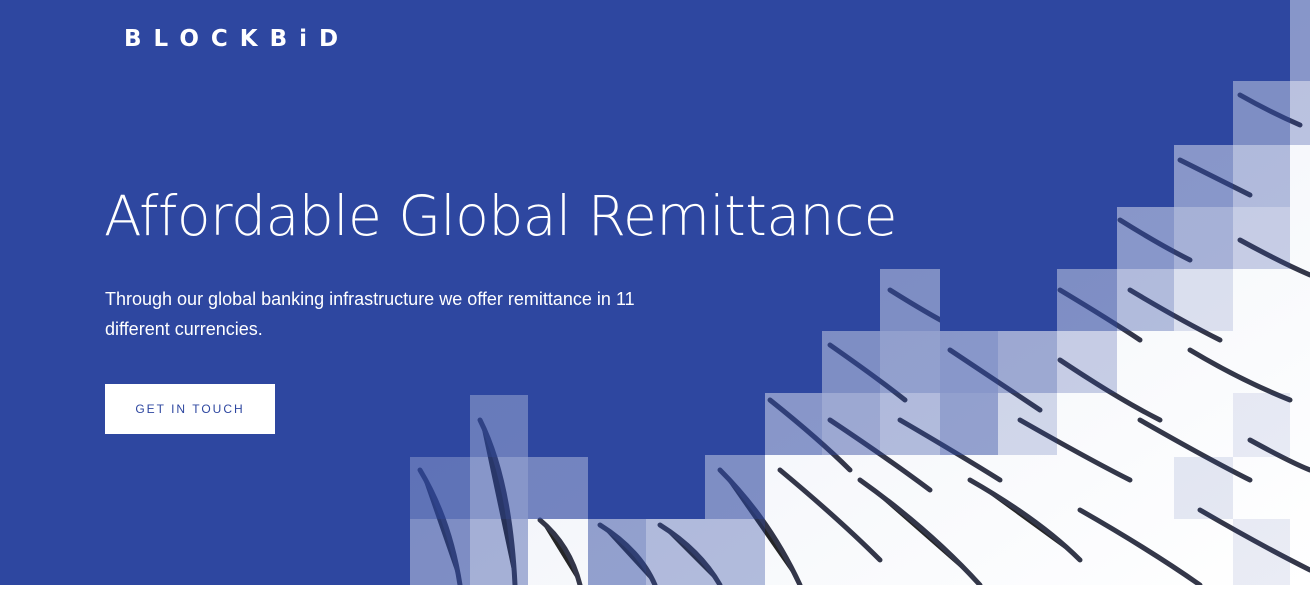  What do you see at coordinates (237, 39) in the screenshot?
I see `brand-logo: BLOCKBiD` at bounding box center [237, 39].